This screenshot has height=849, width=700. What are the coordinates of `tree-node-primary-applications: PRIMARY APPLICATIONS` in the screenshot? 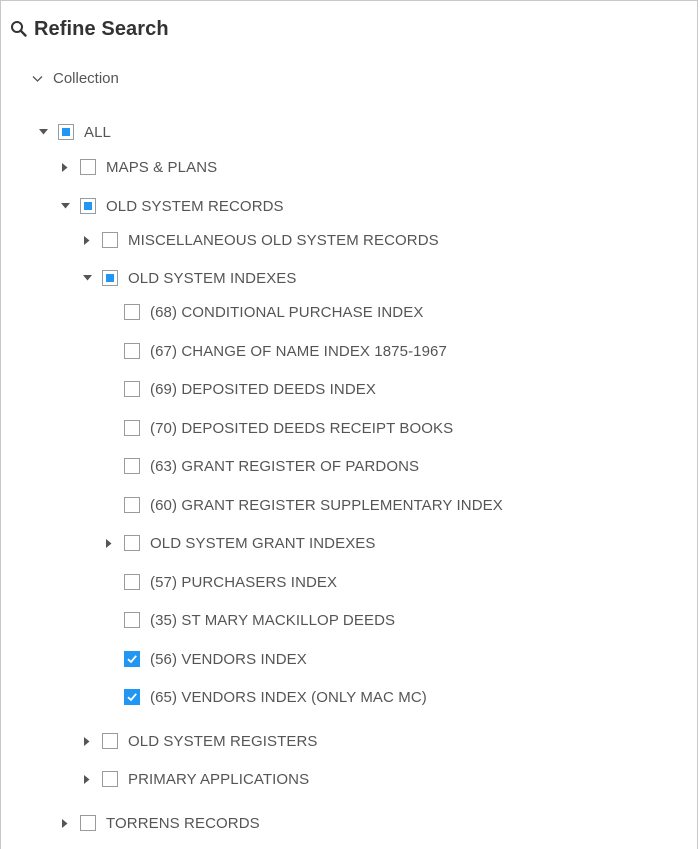 It's located at (195, 779).